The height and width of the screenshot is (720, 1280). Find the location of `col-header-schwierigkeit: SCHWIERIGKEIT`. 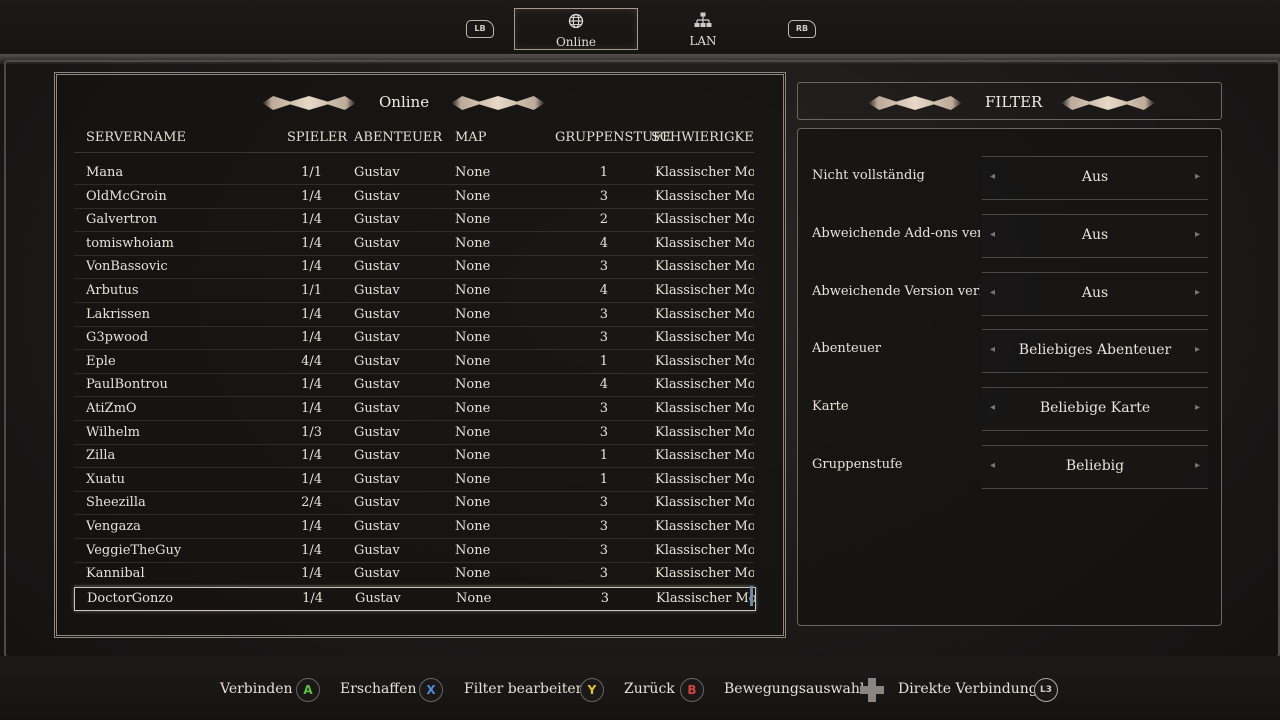

col-header-schwierigkeit: SCHWIERIGKEIT is located at coordinates (702, 137).